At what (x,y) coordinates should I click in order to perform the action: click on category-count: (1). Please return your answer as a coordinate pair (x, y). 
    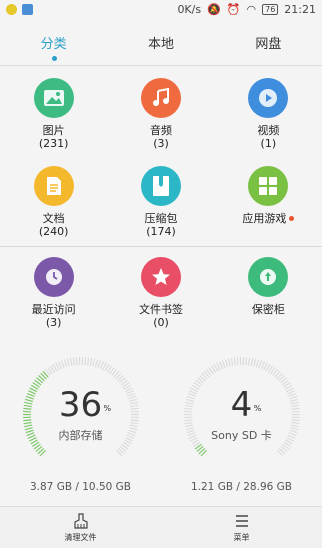
    Looking at the image, I should click on (268, 143).